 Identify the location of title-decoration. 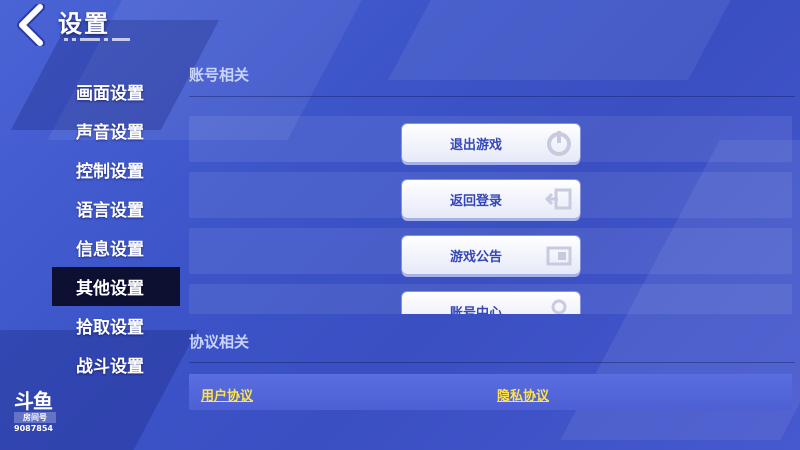
(97, 39).